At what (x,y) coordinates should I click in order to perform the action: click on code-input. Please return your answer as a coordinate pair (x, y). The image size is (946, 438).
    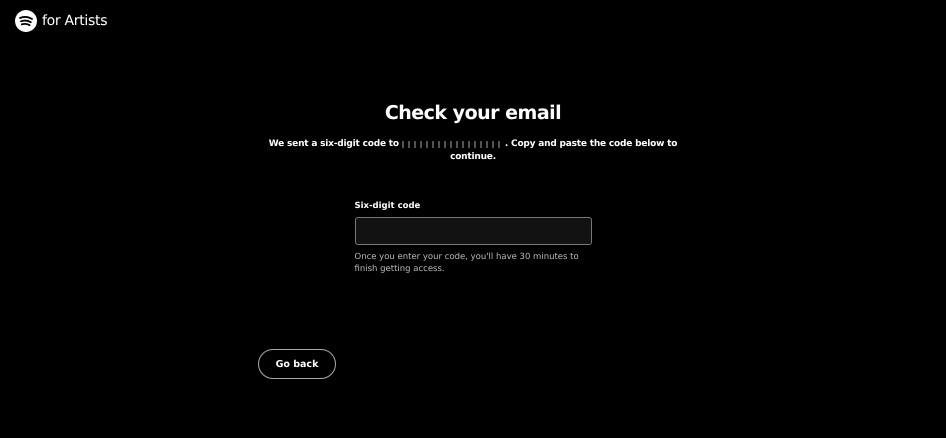
    Looking at the image, I should click on (473, 231).